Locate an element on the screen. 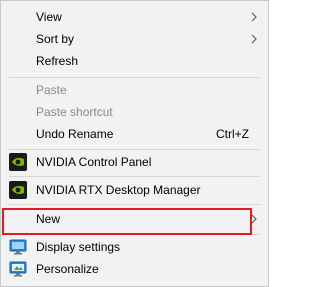 This screenshot has height=287, width=320. menu-item-label: View is located at coordinates (49, 17).